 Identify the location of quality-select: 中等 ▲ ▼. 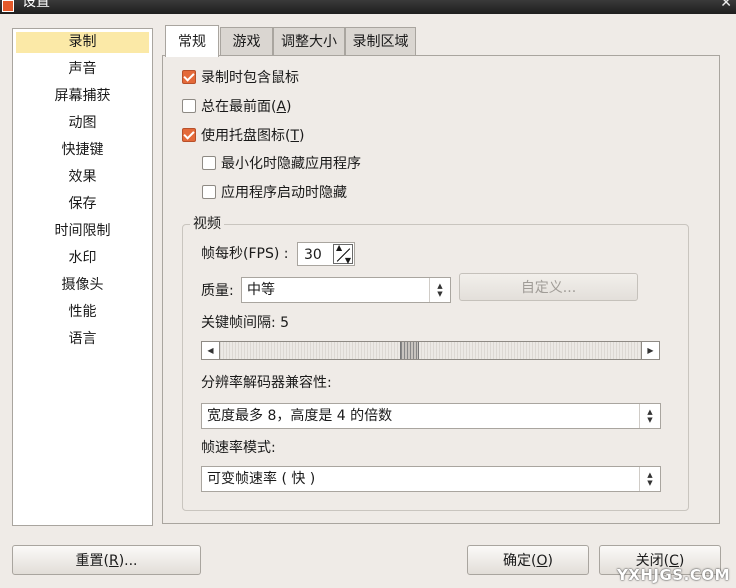
(346, 290).